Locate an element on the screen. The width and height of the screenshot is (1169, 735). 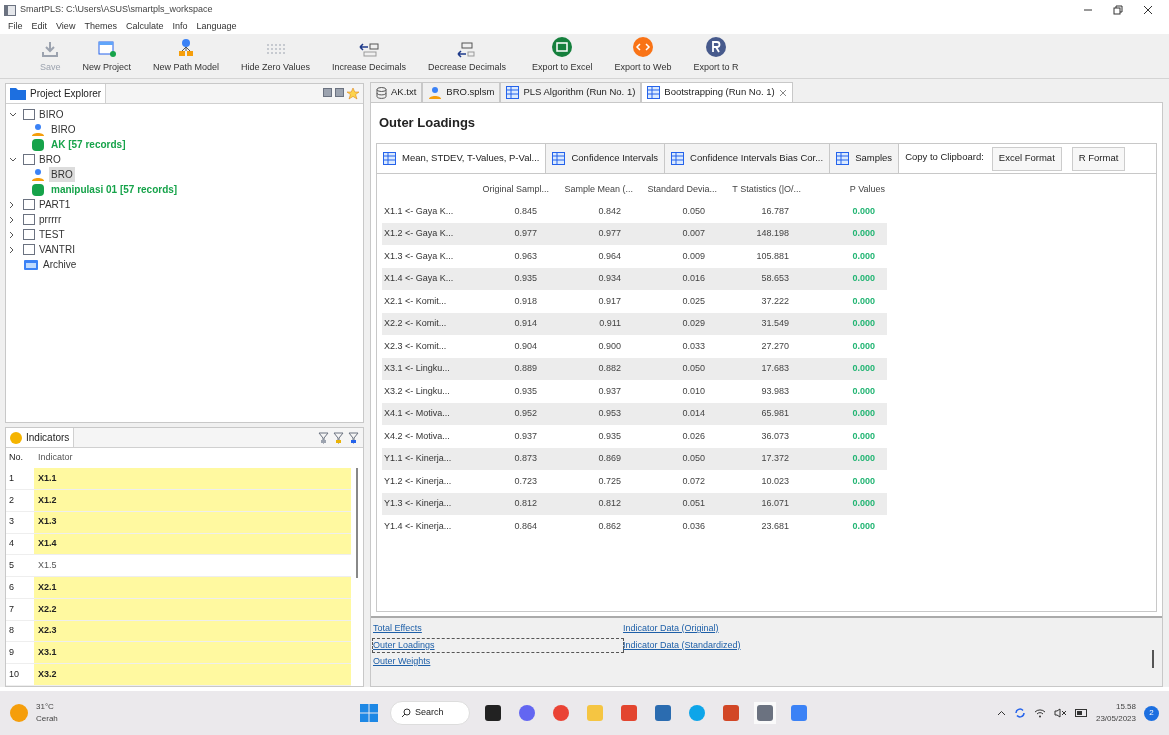
table-cell: X2.2 is located at coordinates (192, 609).